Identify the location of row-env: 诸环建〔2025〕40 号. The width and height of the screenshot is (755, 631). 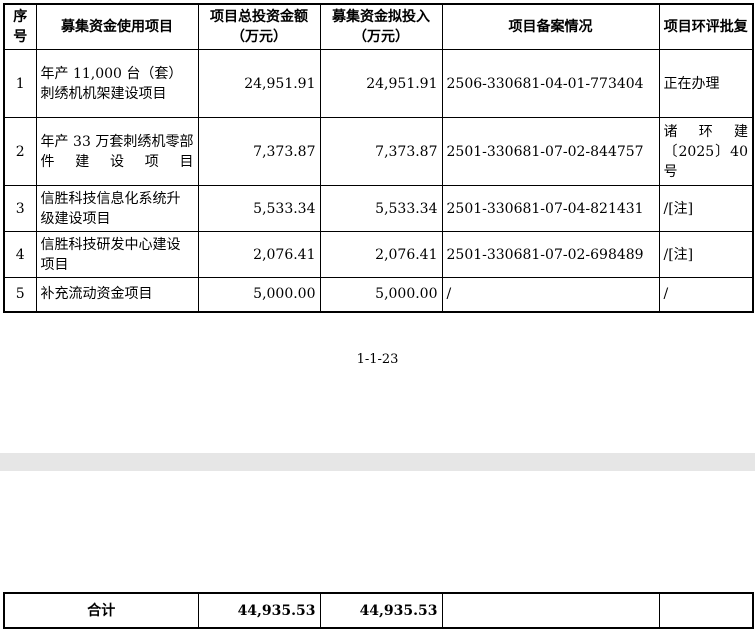
(706, 151).